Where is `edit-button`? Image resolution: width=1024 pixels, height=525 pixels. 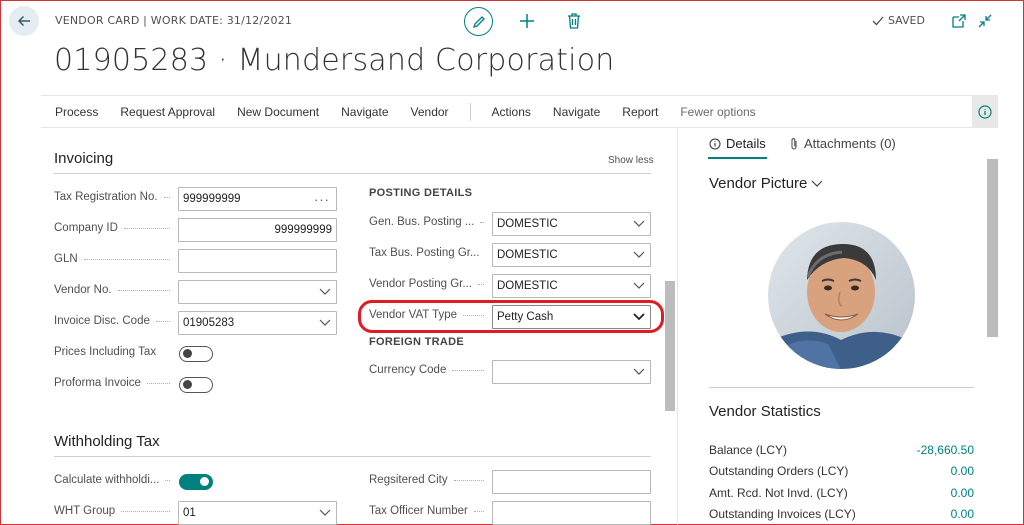 edit-button is located at coordinates (478, 21).